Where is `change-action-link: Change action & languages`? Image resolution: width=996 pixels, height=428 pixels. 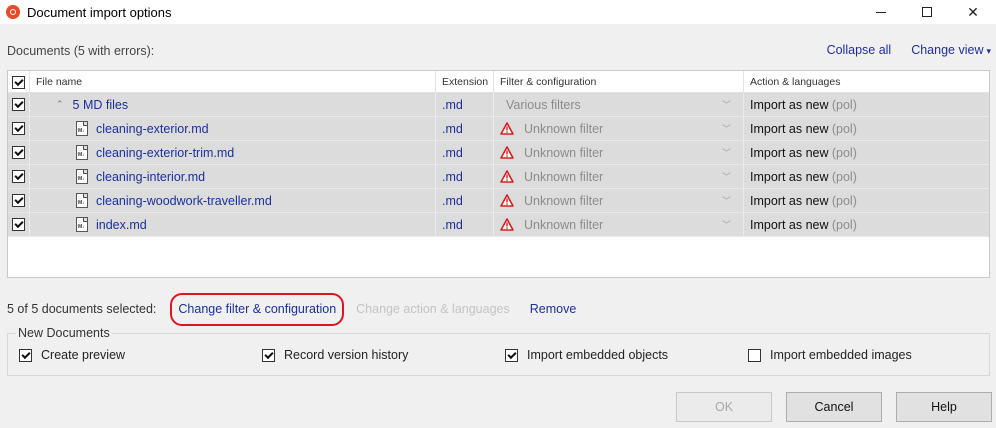 change-action-link: Change action & languages is located at coordinates (433, 309).